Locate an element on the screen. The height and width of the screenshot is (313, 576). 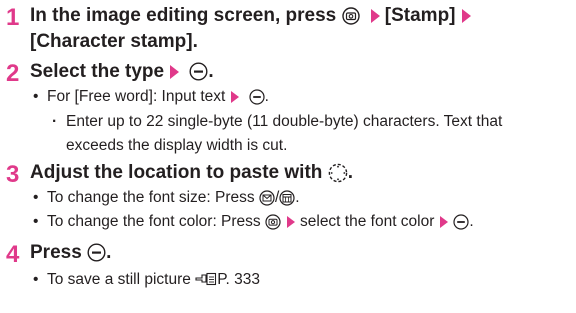
bullet-free-word: For [Free word]: Input text . is located at coordinates (151, 97).